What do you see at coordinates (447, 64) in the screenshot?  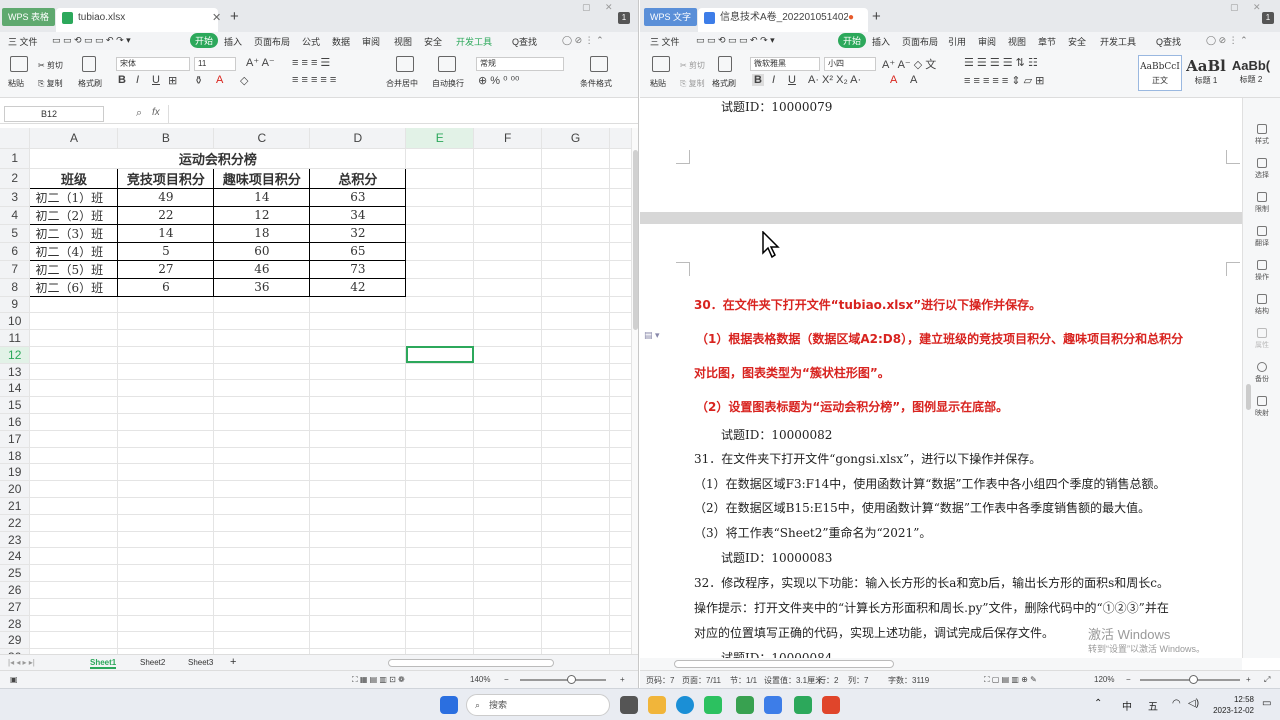 I see `wrap-text-icon` at bounding box center [447, 64].